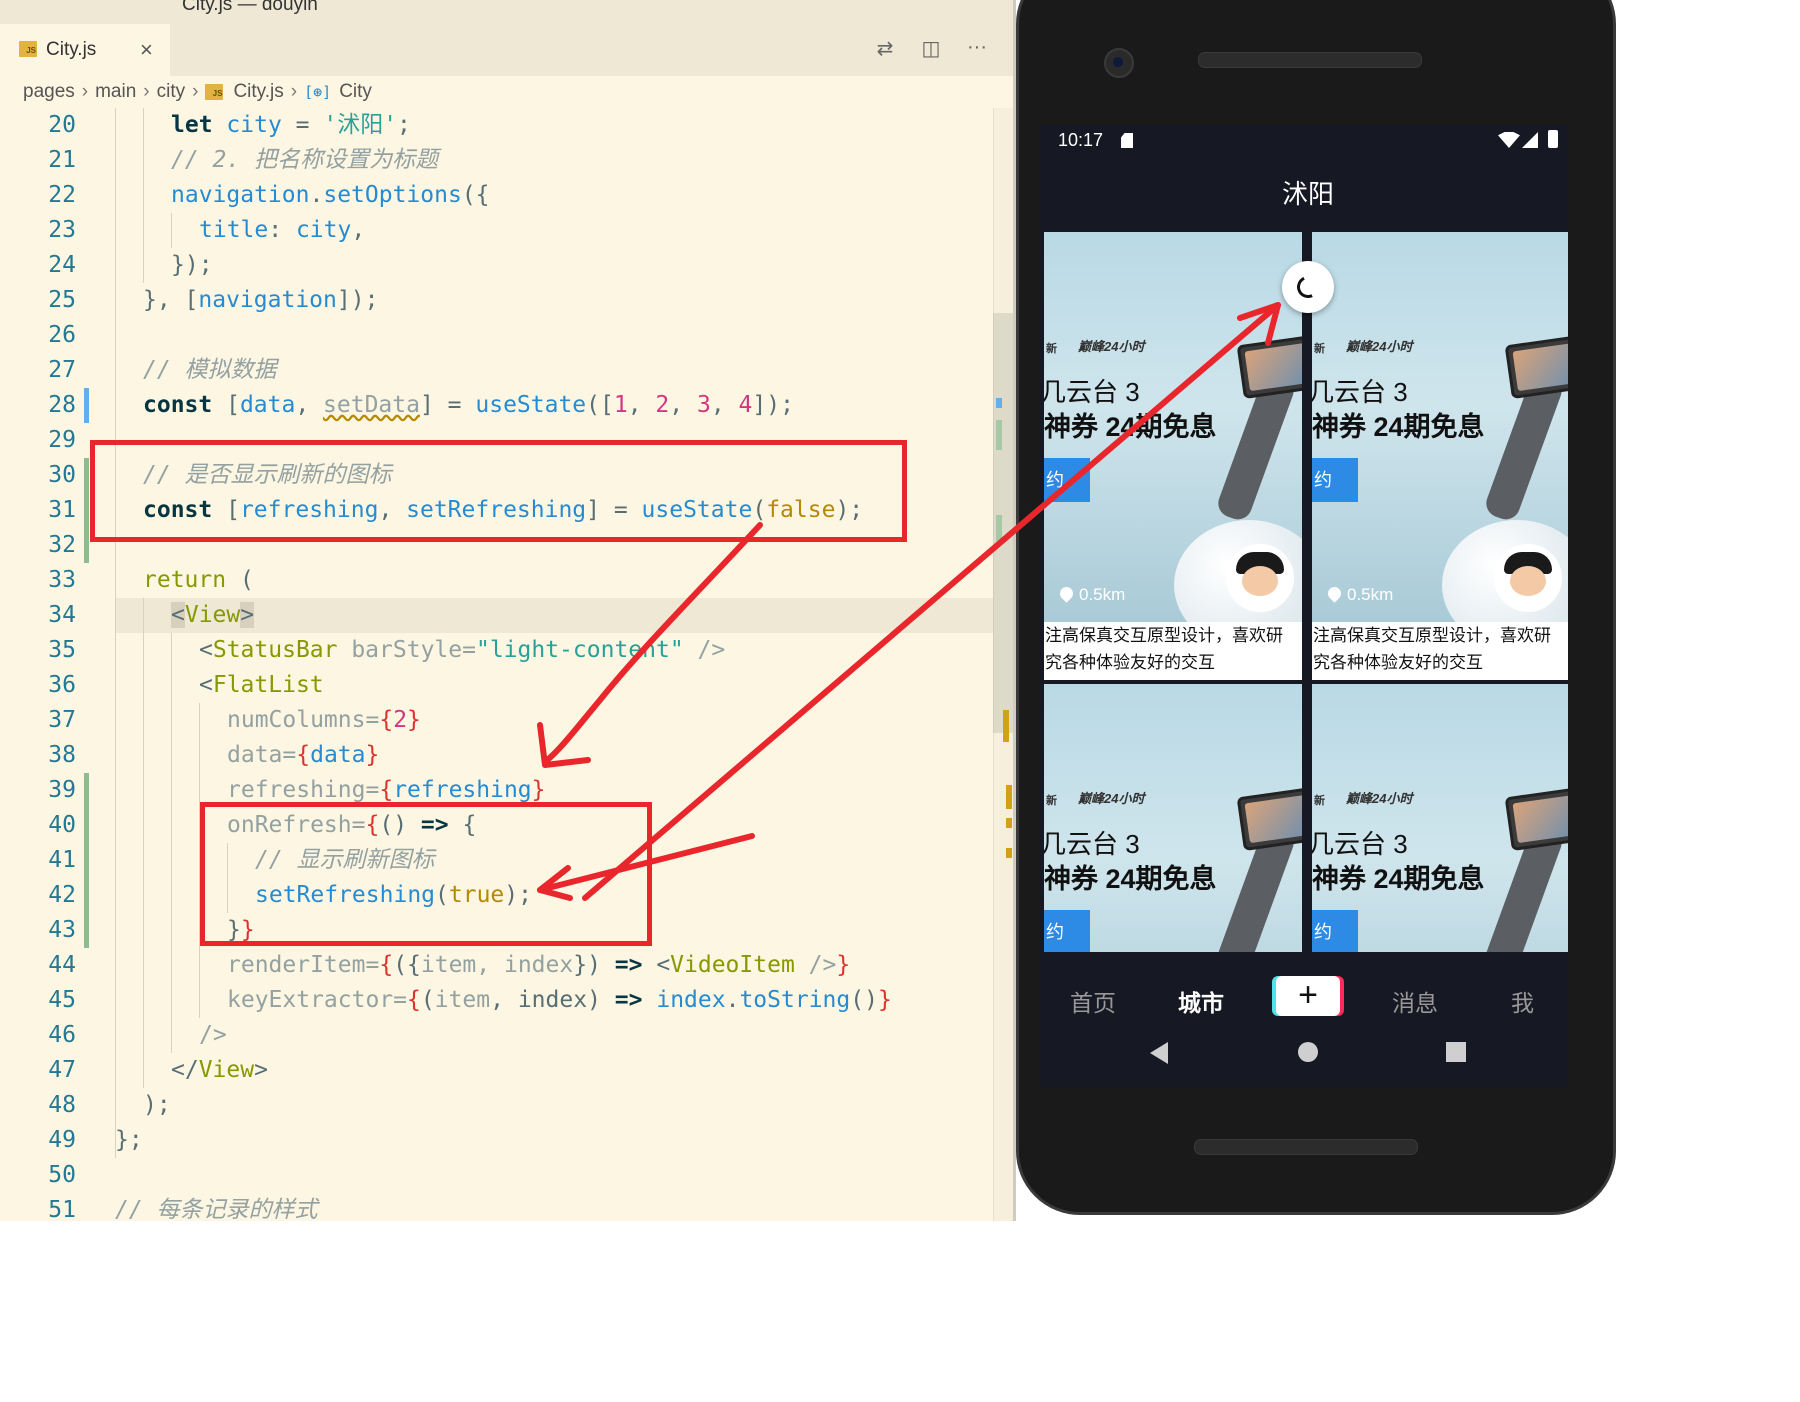  Describe the element at coordinates (178, 405) in the screenshot. I see `code-keyword: const` at that location.